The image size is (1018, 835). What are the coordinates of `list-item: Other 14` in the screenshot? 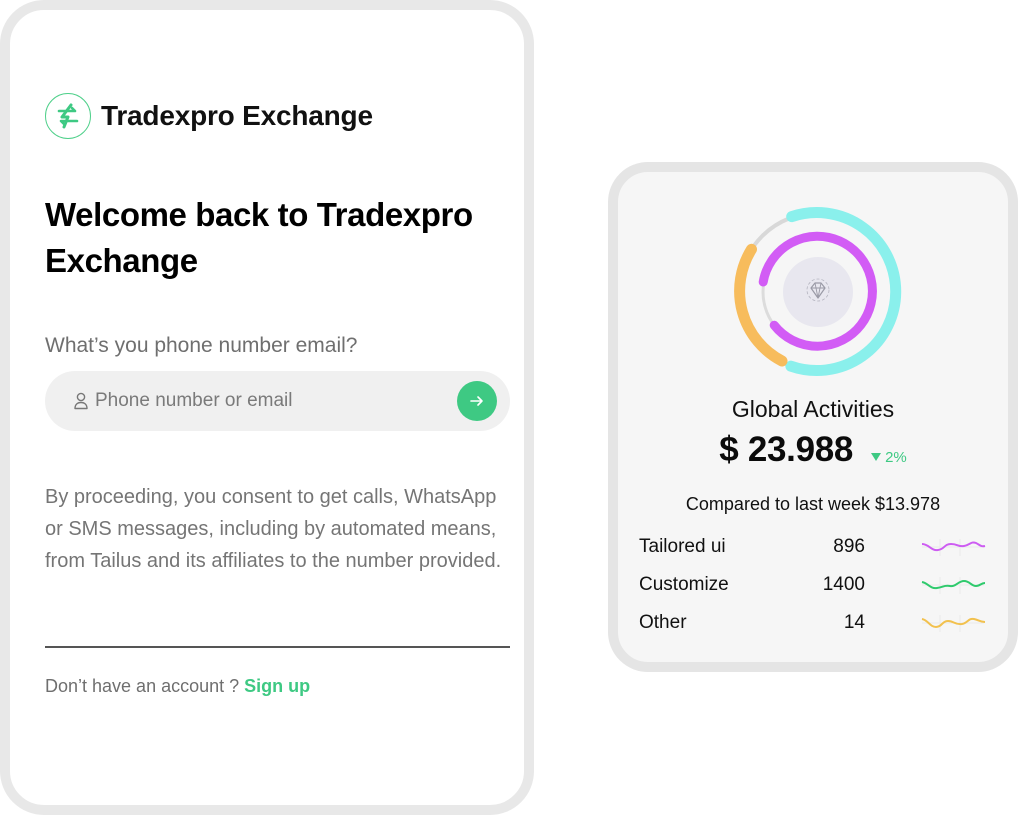 It's located at (814, 623).